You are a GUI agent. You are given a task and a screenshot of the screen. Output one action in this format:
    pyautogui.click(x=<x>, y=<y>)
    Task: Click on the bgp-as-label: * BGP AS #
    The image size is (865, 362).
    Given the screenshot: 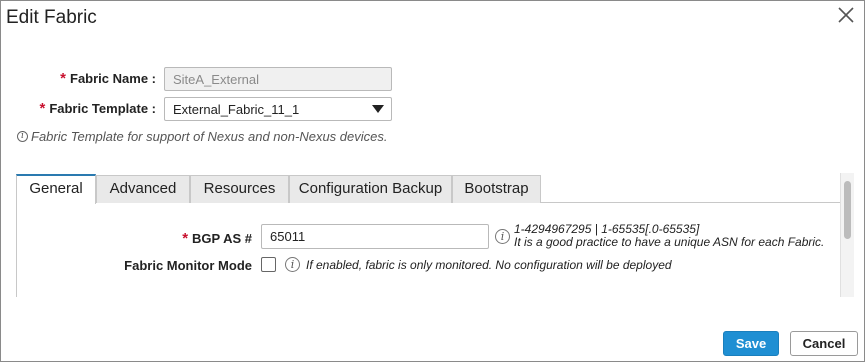 What is the action you would take?
    pyautogui.click(x=217, y=238)
    